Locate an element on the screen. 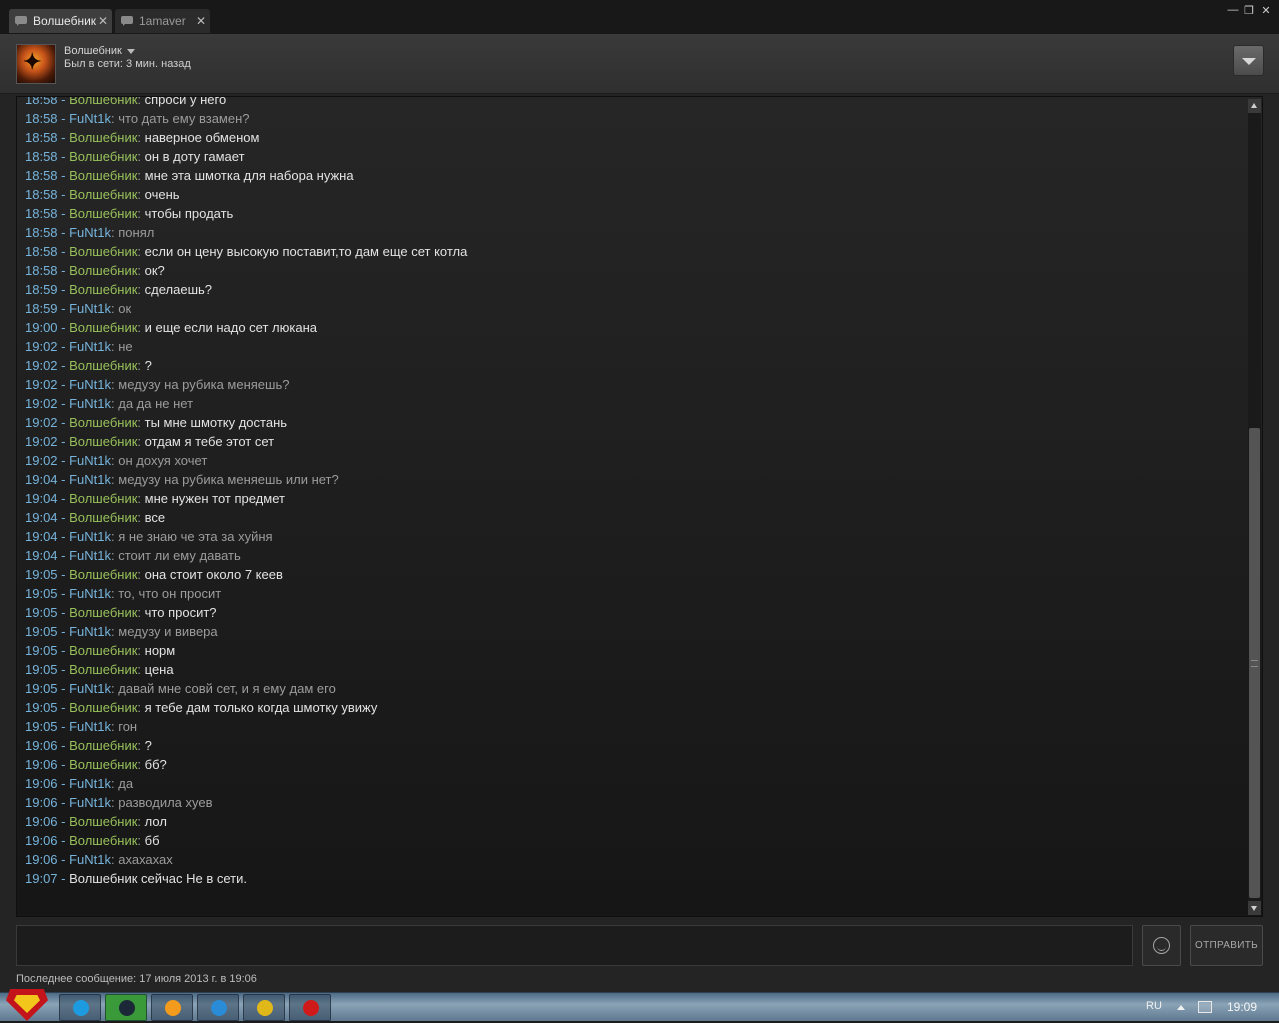 The image size is (1279, 1023). network-icon is located at coordinates (1205, 1007).